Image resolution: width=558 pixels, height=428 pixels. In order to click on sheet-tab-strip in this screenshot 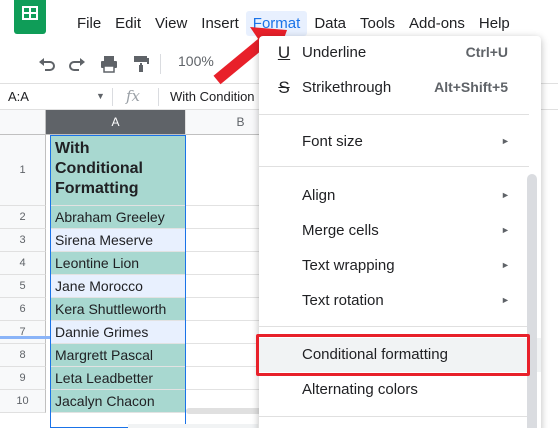, I will do `click(193, 426)`.